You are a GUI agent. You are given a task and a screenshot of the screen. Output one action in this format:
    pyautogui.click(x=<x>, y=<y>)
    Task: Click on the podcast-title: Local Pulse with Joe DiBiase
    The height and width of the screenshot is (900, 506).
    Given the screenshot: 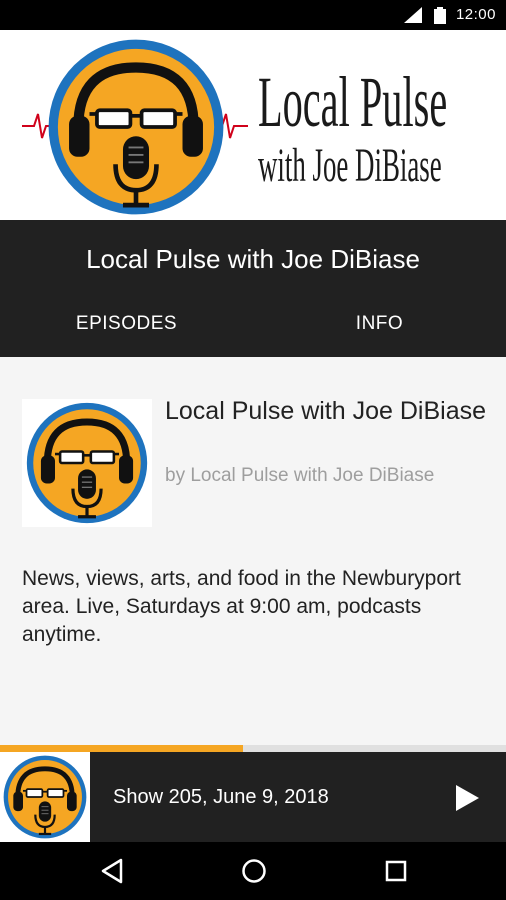 What is the action you would take?
    pyautogui.click(x=325, y=411)
    